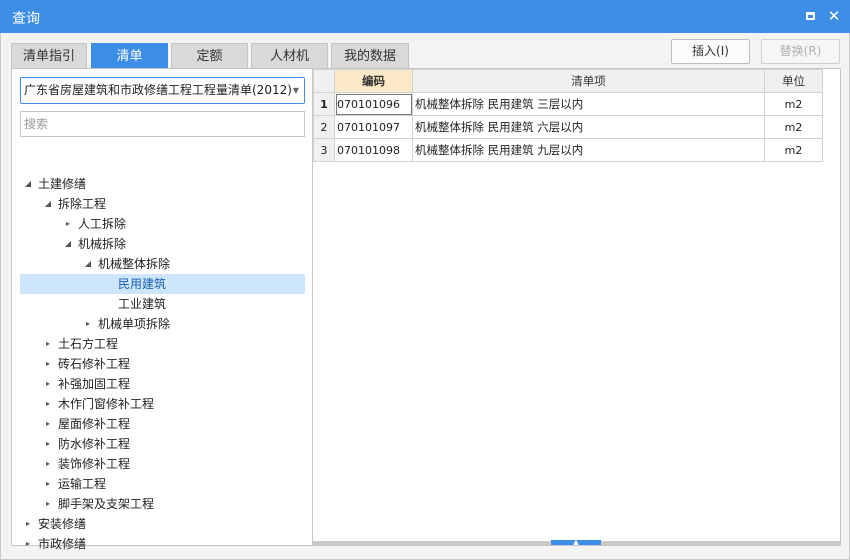  What do you see at coordinates (94, 424) in the screenshot?
I see `tree-node-label: 屋面修补工程` at bounding box center [94, 424].